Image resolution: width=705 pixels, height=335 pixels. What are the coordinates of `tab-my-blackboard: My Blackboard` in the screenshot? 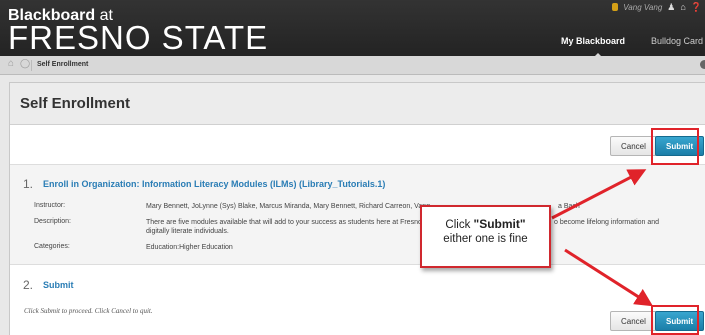 It's located at (593, 41).